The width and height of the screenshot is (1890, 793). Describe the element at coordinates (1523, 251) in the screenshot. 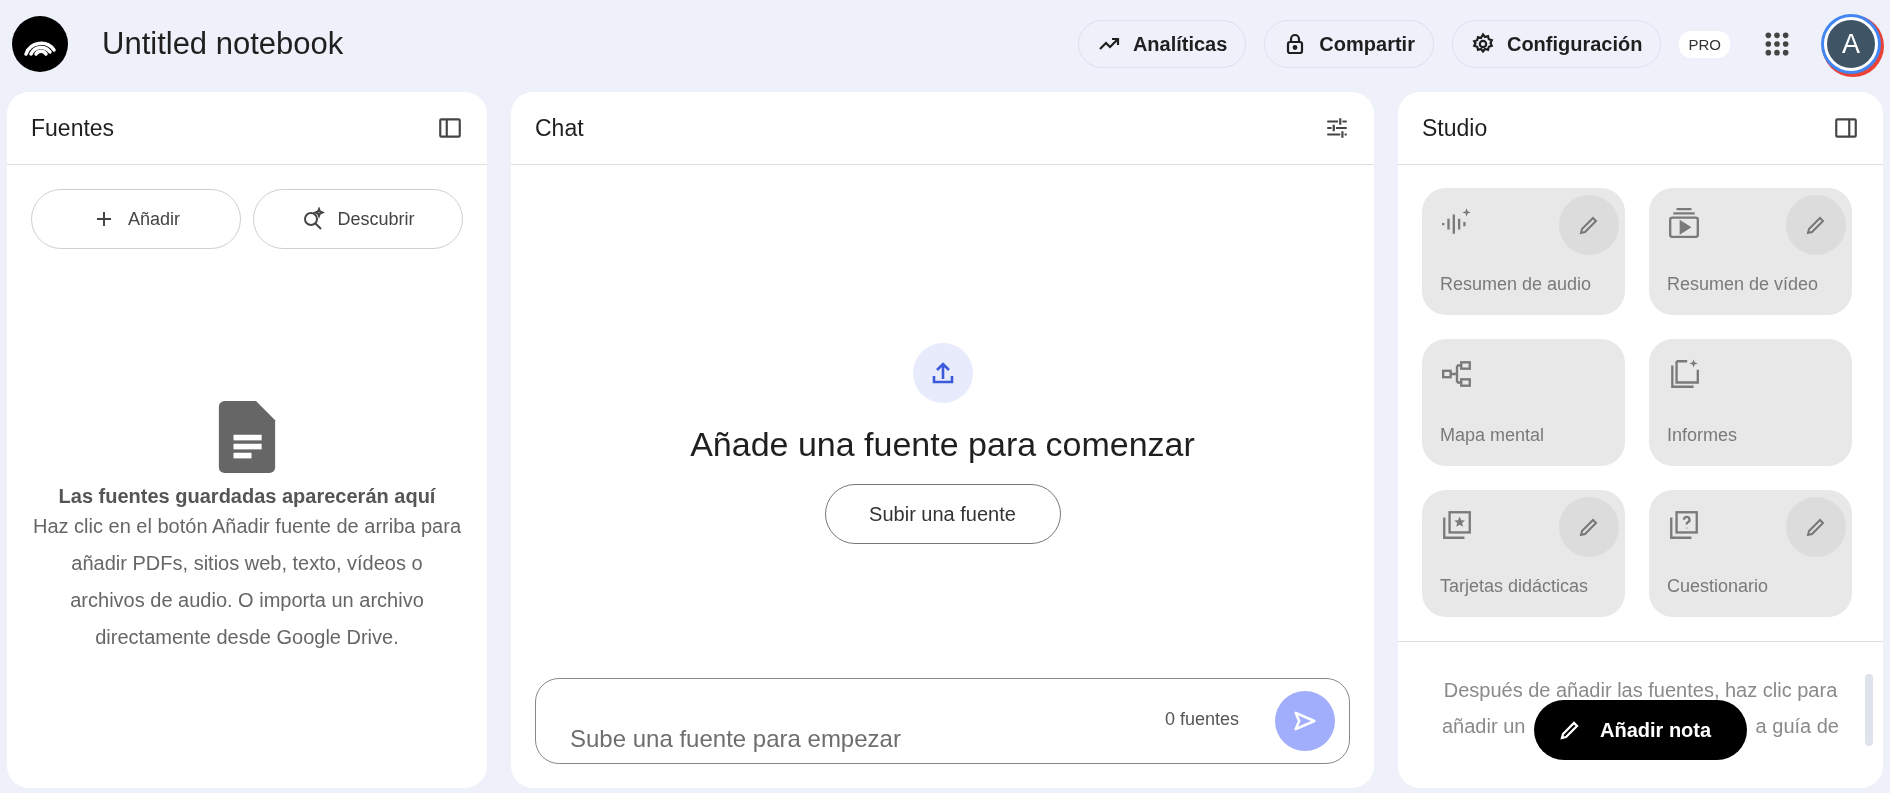

I see `studio-tool-card: Resumen de audio` at that location.